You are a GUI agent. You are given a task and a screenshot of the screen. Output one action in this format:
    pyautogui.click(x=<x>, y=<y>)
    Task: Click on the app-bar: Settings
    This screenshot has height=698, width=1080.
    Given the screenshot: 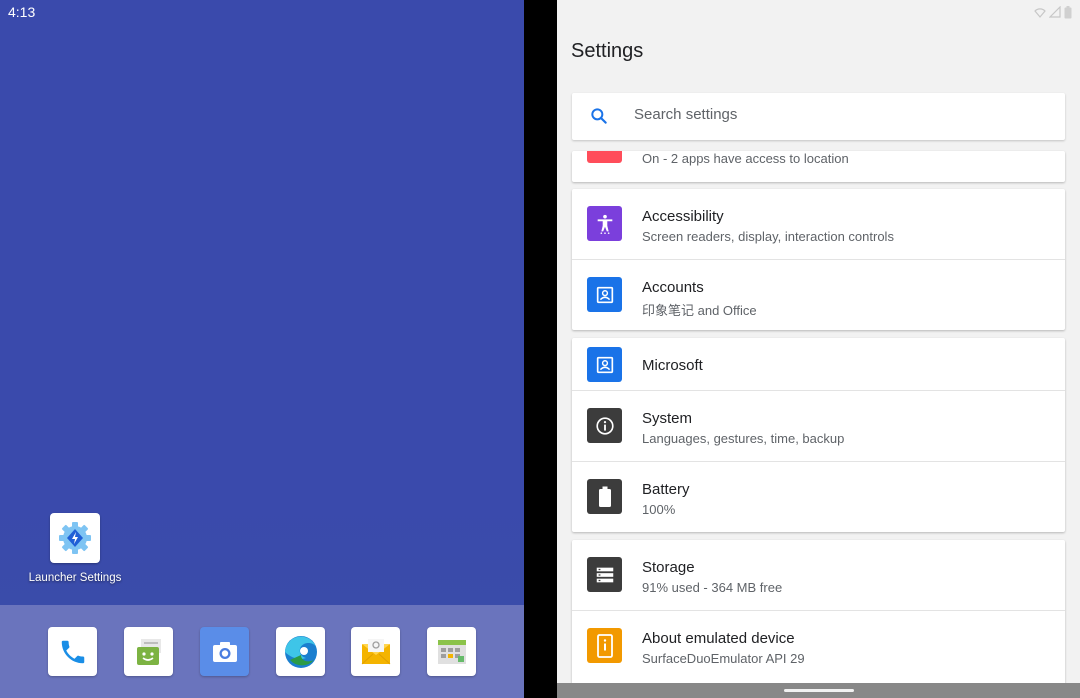 What is the action you would take?
    pyautogui.click(x=818, y=51)
    